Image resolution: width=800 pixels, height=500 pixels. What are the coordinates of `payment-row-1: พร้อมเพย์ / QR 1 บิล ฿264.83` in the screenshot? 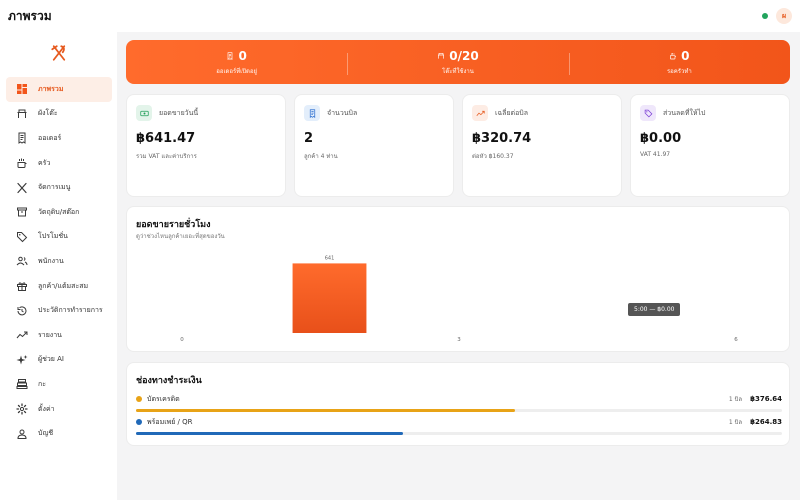 It's located at (459, 425).